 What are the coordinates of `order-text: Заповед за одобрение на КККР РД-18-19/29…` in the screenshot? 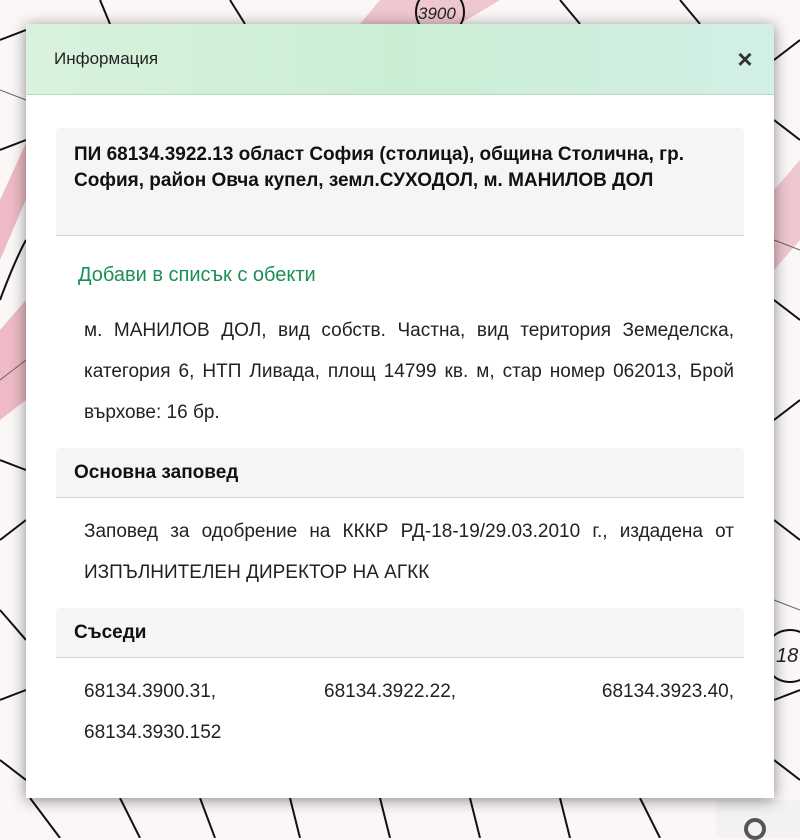 It's located at (409, 552).